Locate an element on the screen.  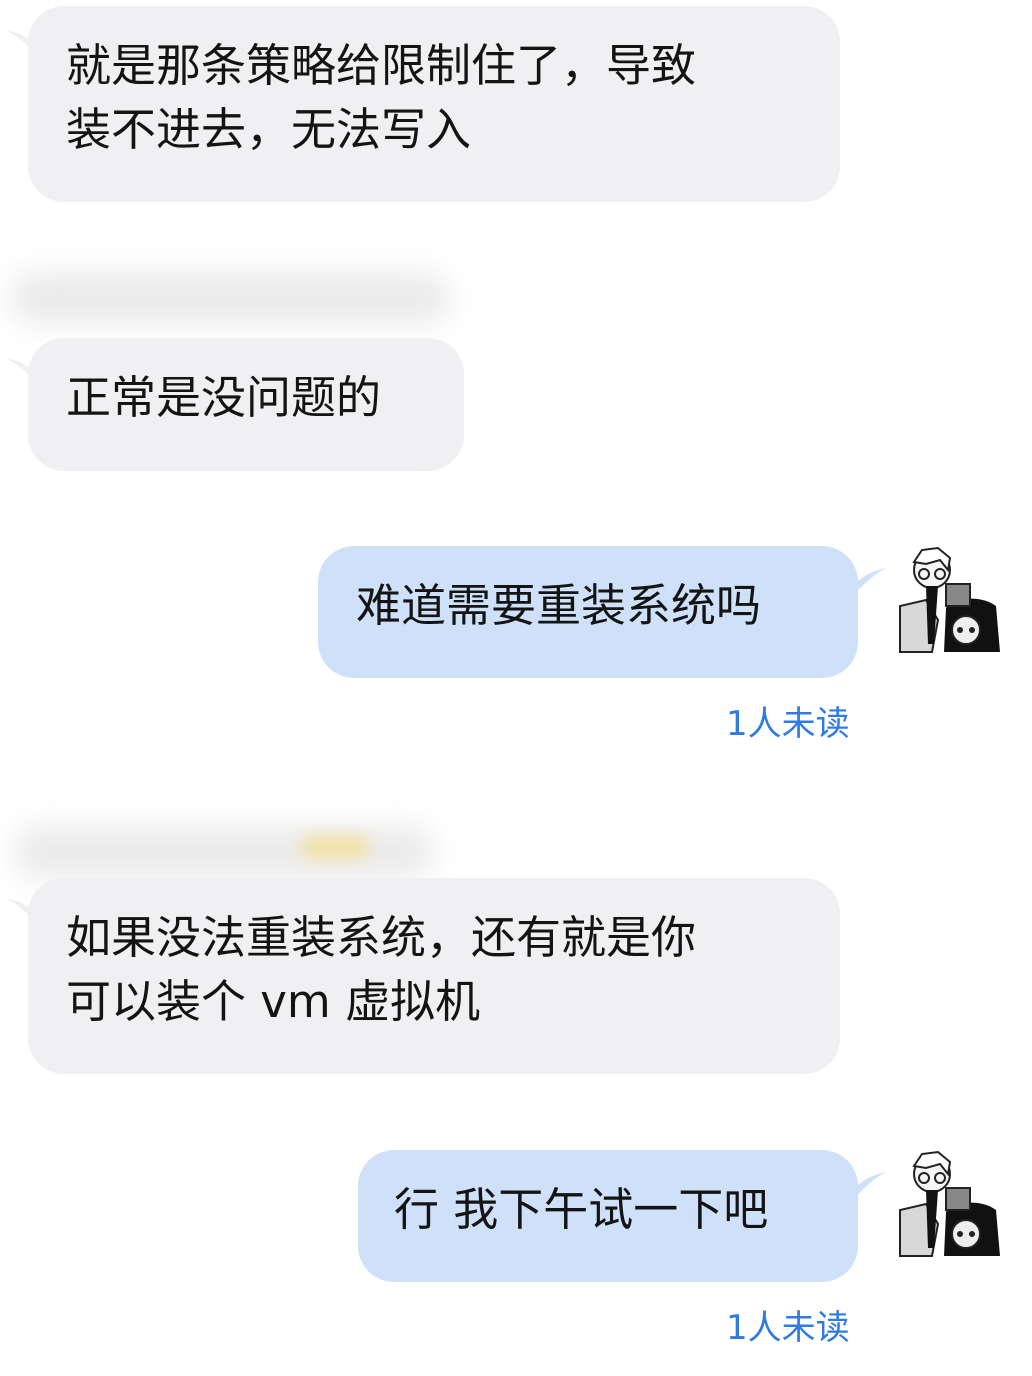
message-bubble-incoming: 如果没法重装系统，还有就是你 可以装个 vm 虚拟机 is located at coordinates (434, 976).